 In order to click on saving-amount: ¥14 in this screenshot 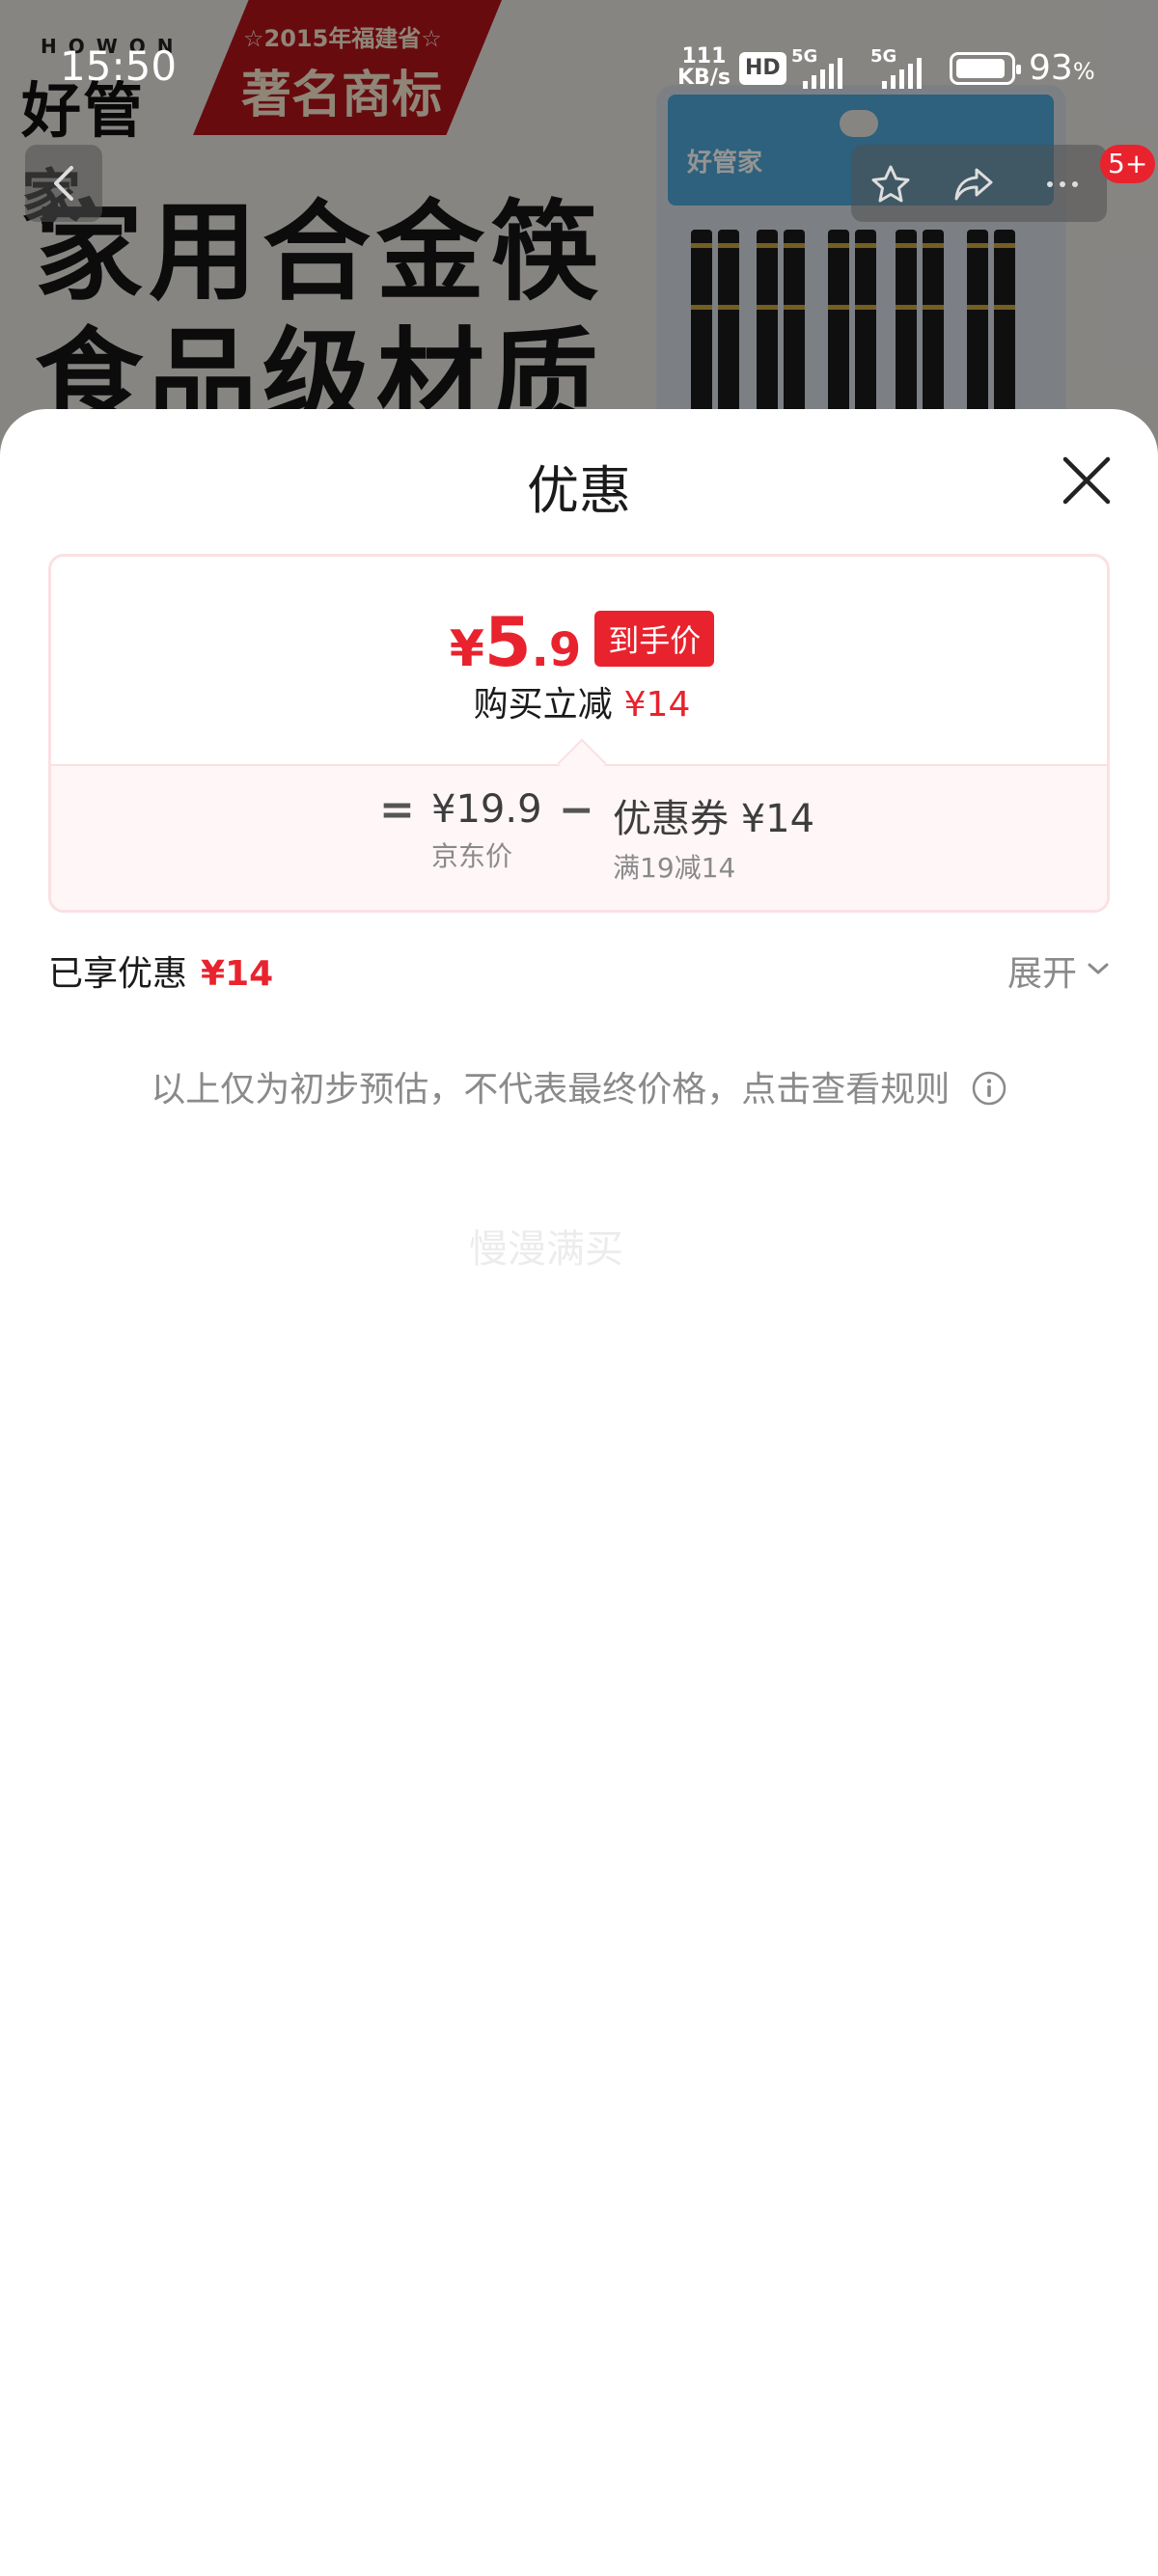, I will do `click(657, 705)`.